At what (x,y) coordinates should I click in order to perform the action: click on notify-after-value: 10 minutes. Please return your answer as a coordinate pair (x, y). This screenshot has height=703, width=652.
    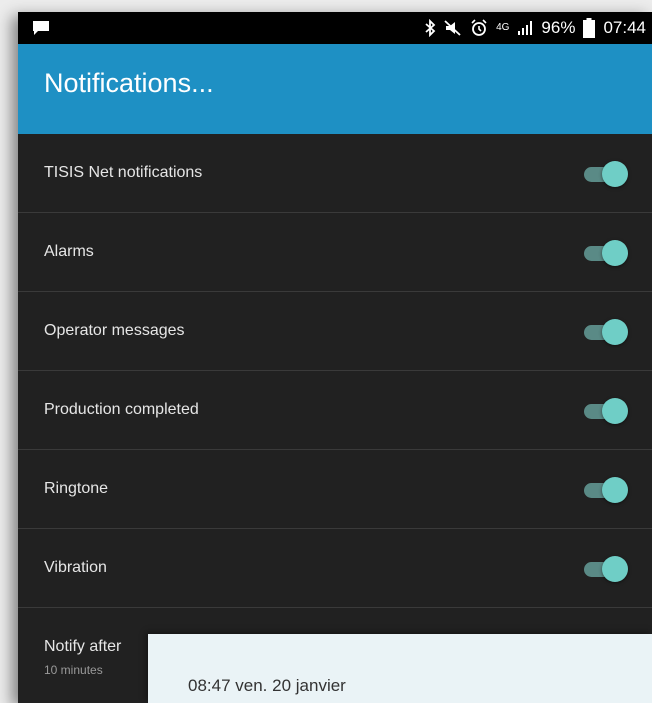
    Looking at the image, I should click on (73, 670).